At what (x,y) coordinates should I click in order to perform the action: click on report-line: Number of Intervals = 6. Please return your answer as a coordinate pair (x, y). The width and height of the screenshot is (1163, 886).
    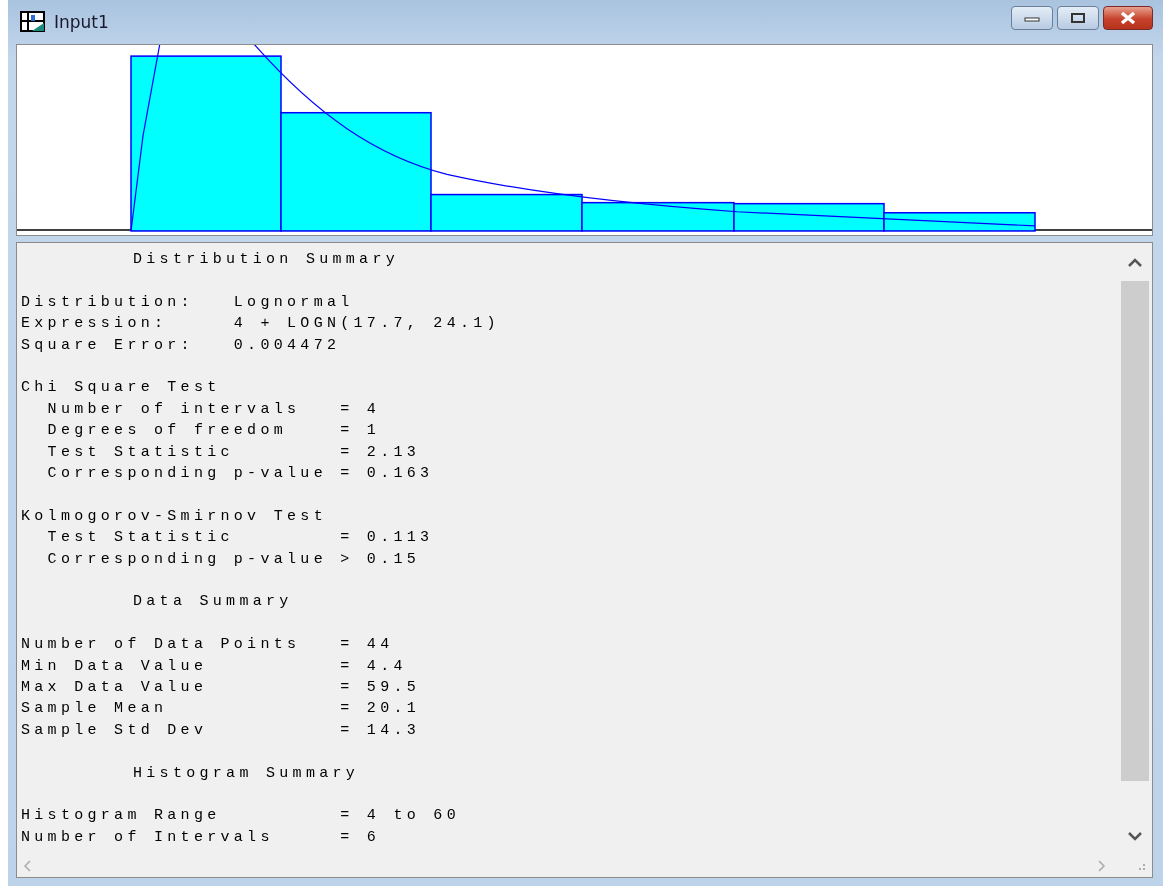
    Looking at the image, I should click on (201, 837).